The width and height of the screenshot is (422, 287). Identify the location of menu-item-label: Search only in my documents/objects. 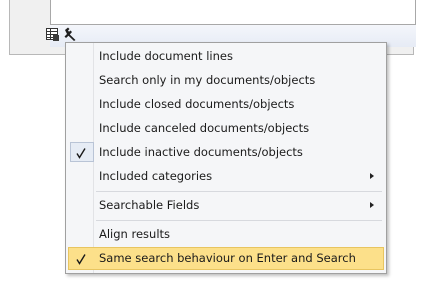
(207, 80).